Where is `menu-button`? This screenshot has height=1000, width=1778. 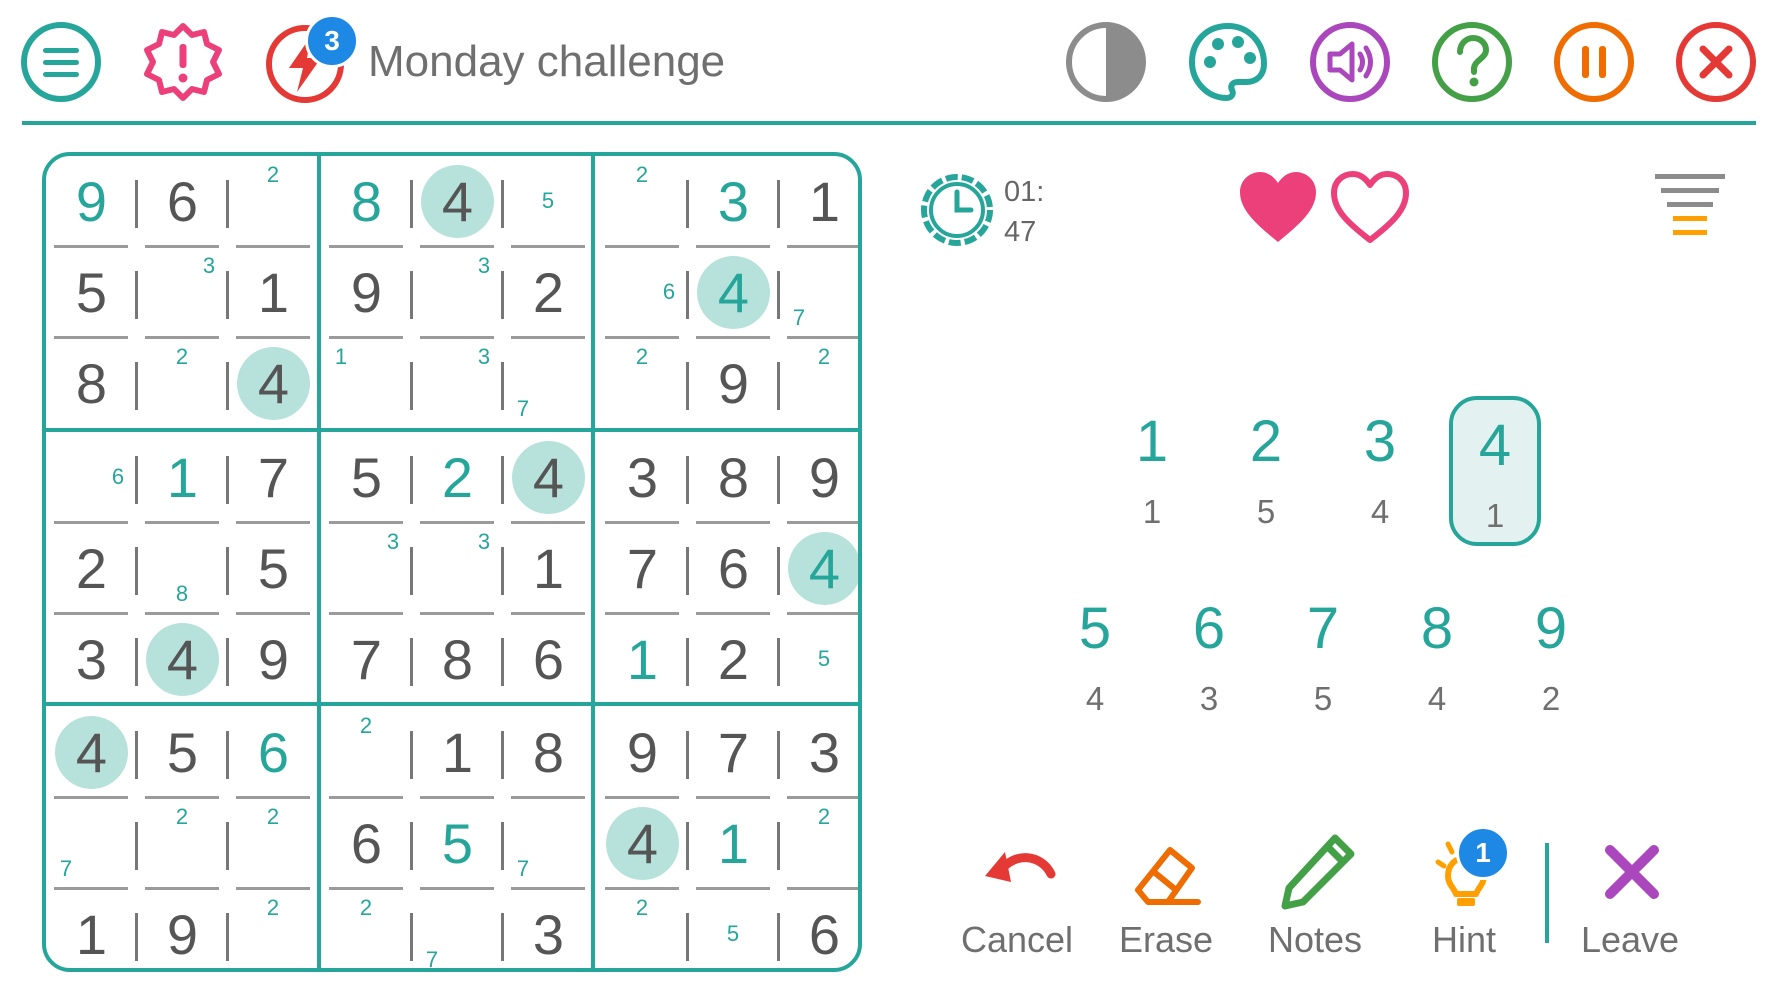
menu-button is located at coordinates (61, 62).